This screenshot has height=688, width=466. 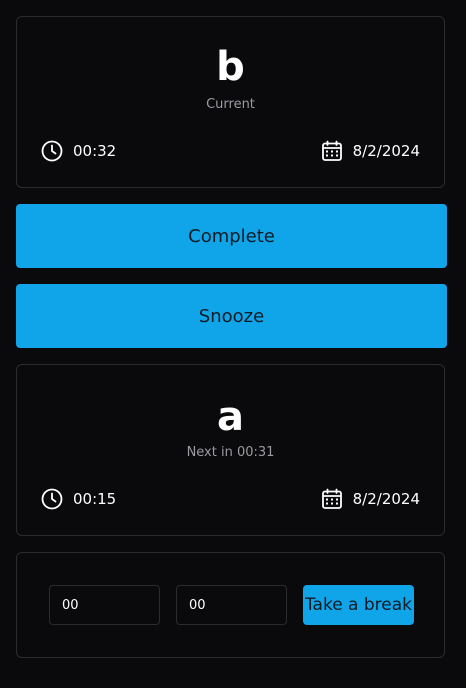 What do you see at coordinates (231, 236) in the screenshot?
I see `complete-button: Complete` at bounding box center [231, 236].